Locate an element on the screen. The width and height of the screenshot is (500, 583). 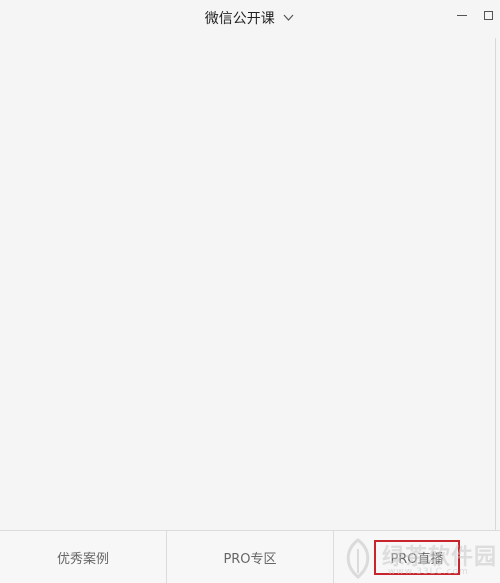
window-controls is located at coordinates (475, 17).